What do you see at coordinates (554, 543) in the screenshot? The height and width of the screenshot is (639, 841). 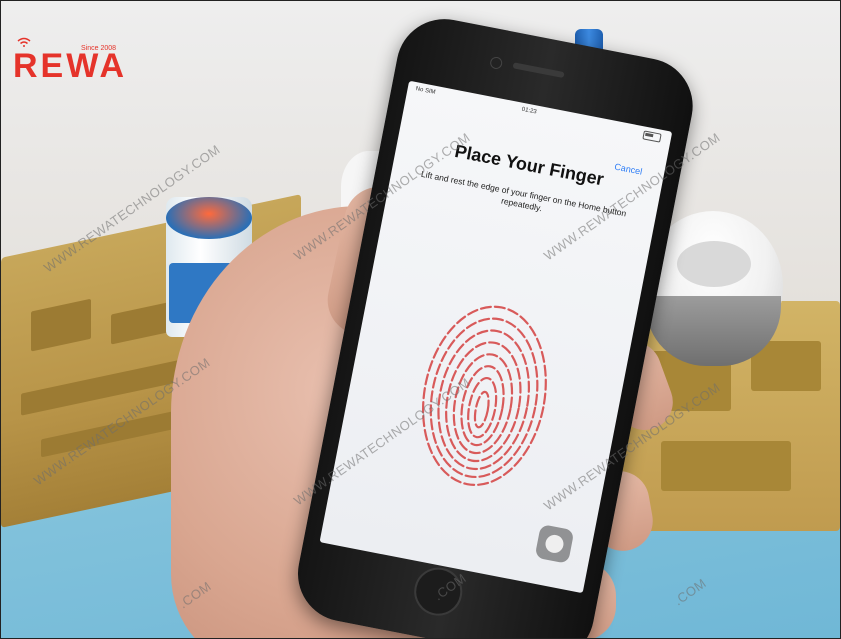 I see `assistive-touch-icon` at bounding box center [554, 543].